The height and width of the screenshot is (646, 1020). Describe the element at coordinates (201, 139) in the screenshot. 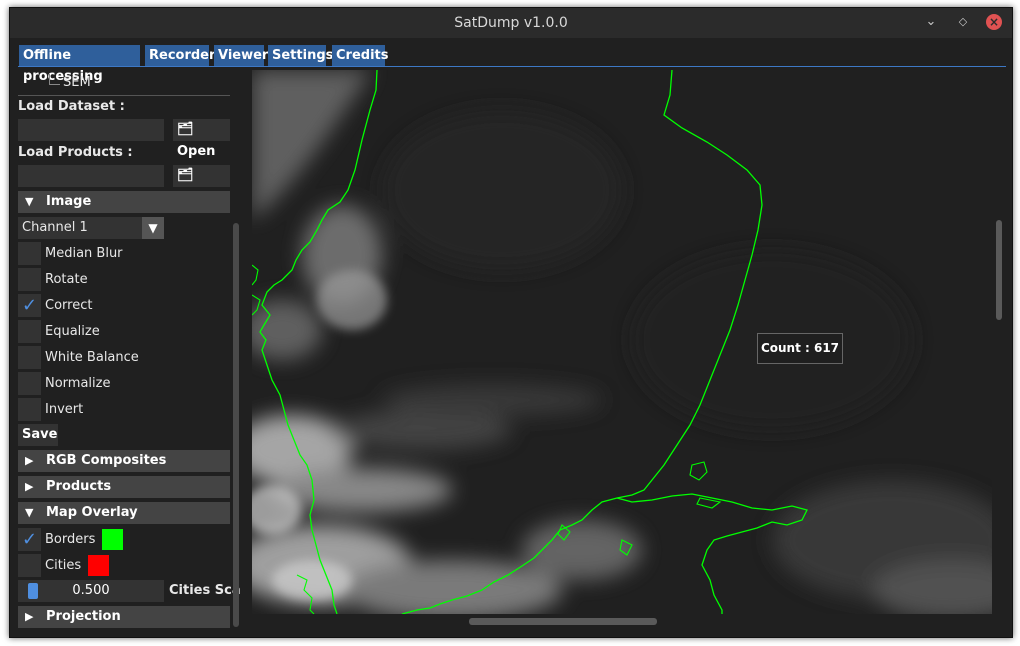

I see `open-dataset-button: 🗂 Open` at that location.